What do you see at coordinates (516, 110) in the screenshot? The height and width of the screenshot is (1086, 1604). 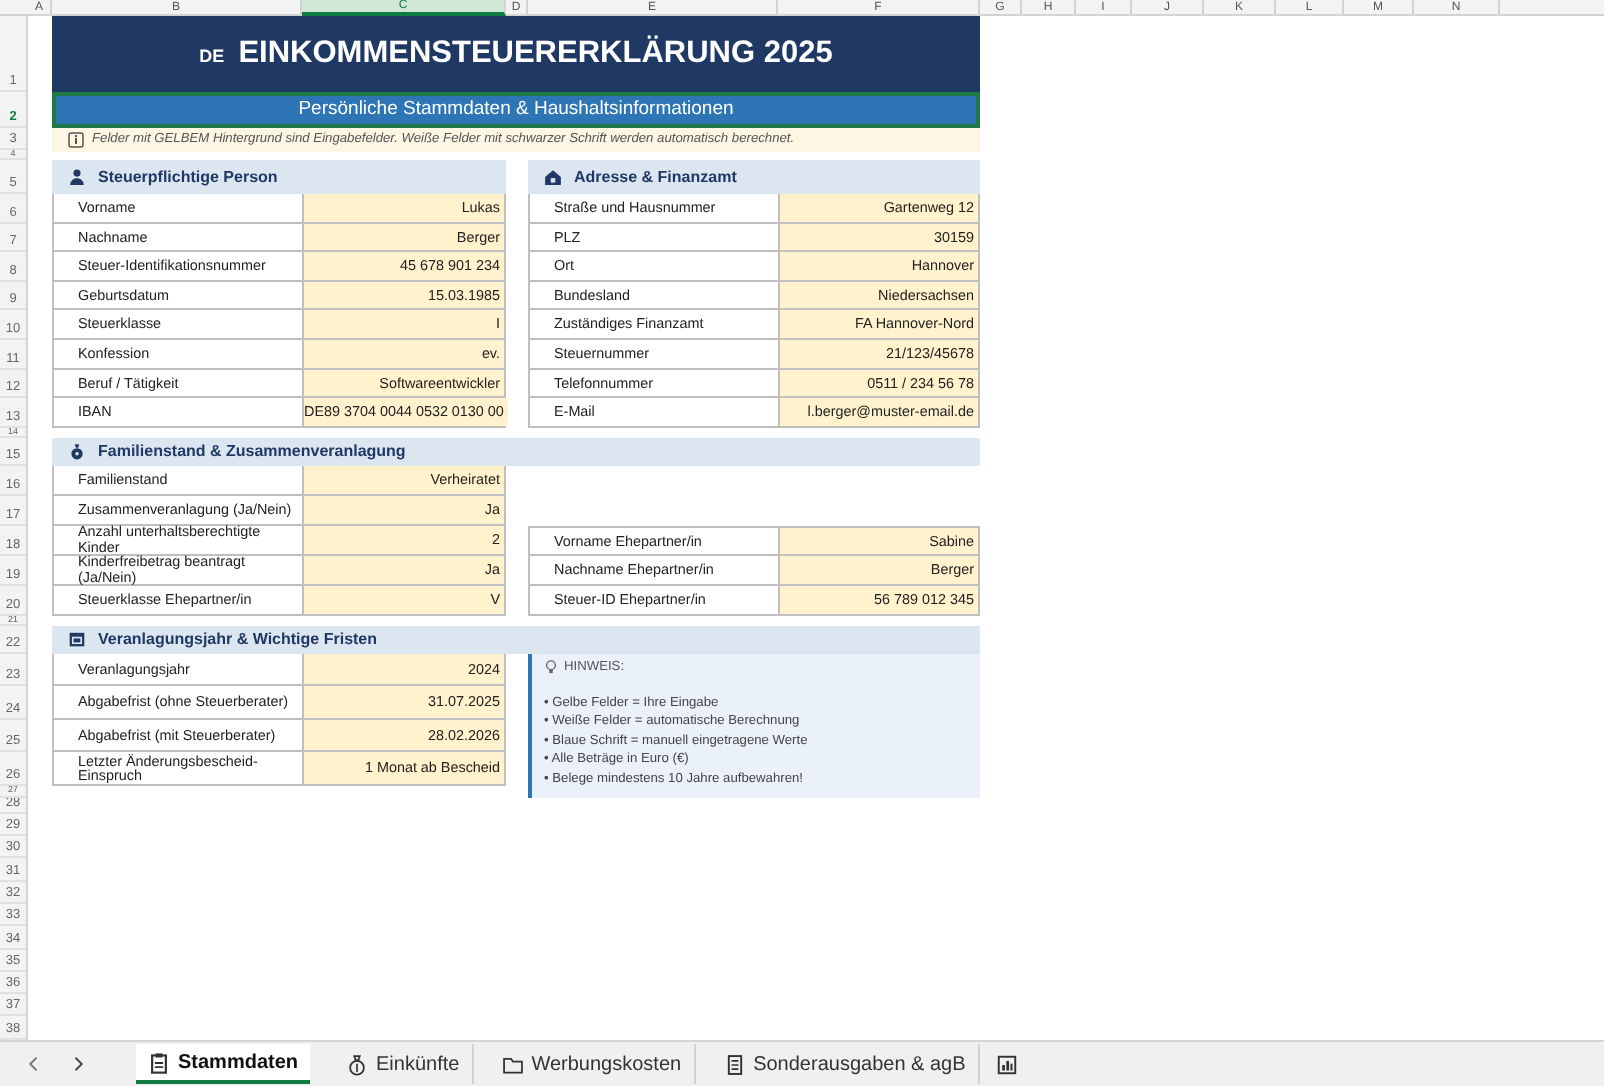 I see `section-banner: Persönliche Stammdaten & Haushaltsinformationen` at bounding box center [516, 110].